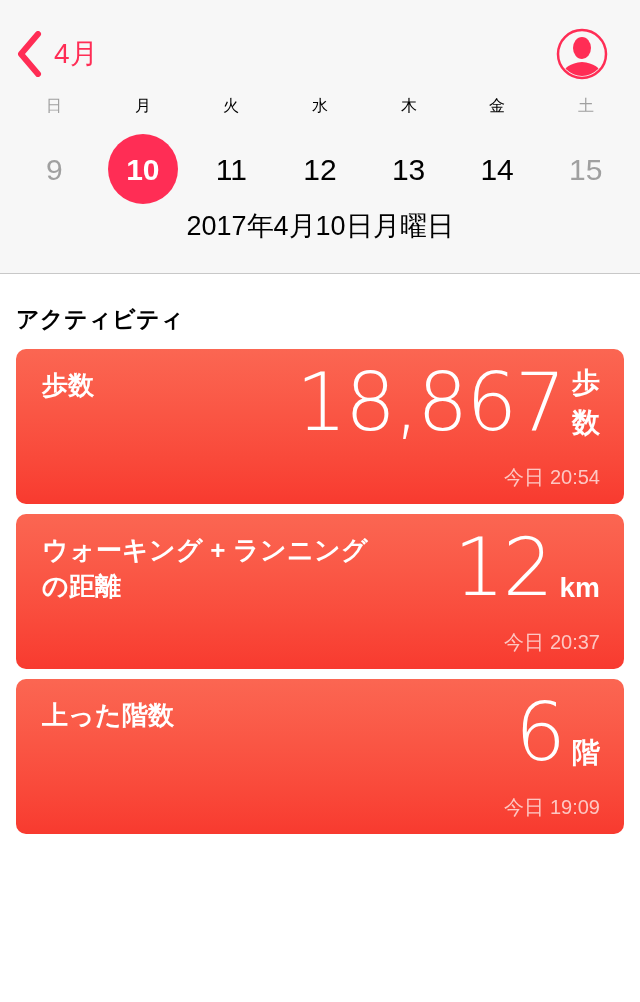  Describe the element at coordinates (142, 169) in the screenshot. I see `day-button: 10` at that location.